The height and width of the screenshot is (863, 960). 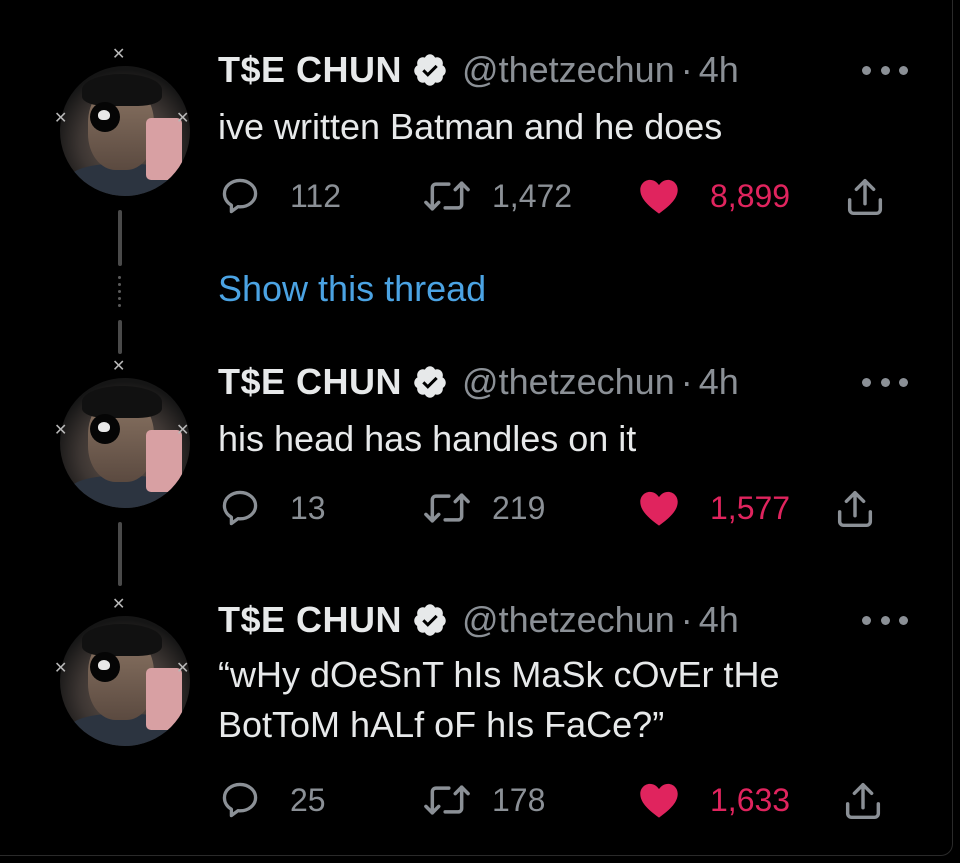 What do you see at coordinates (279, 196) in the screenshot?
I see `reply-button: 112` at bounding box center [279, 196].